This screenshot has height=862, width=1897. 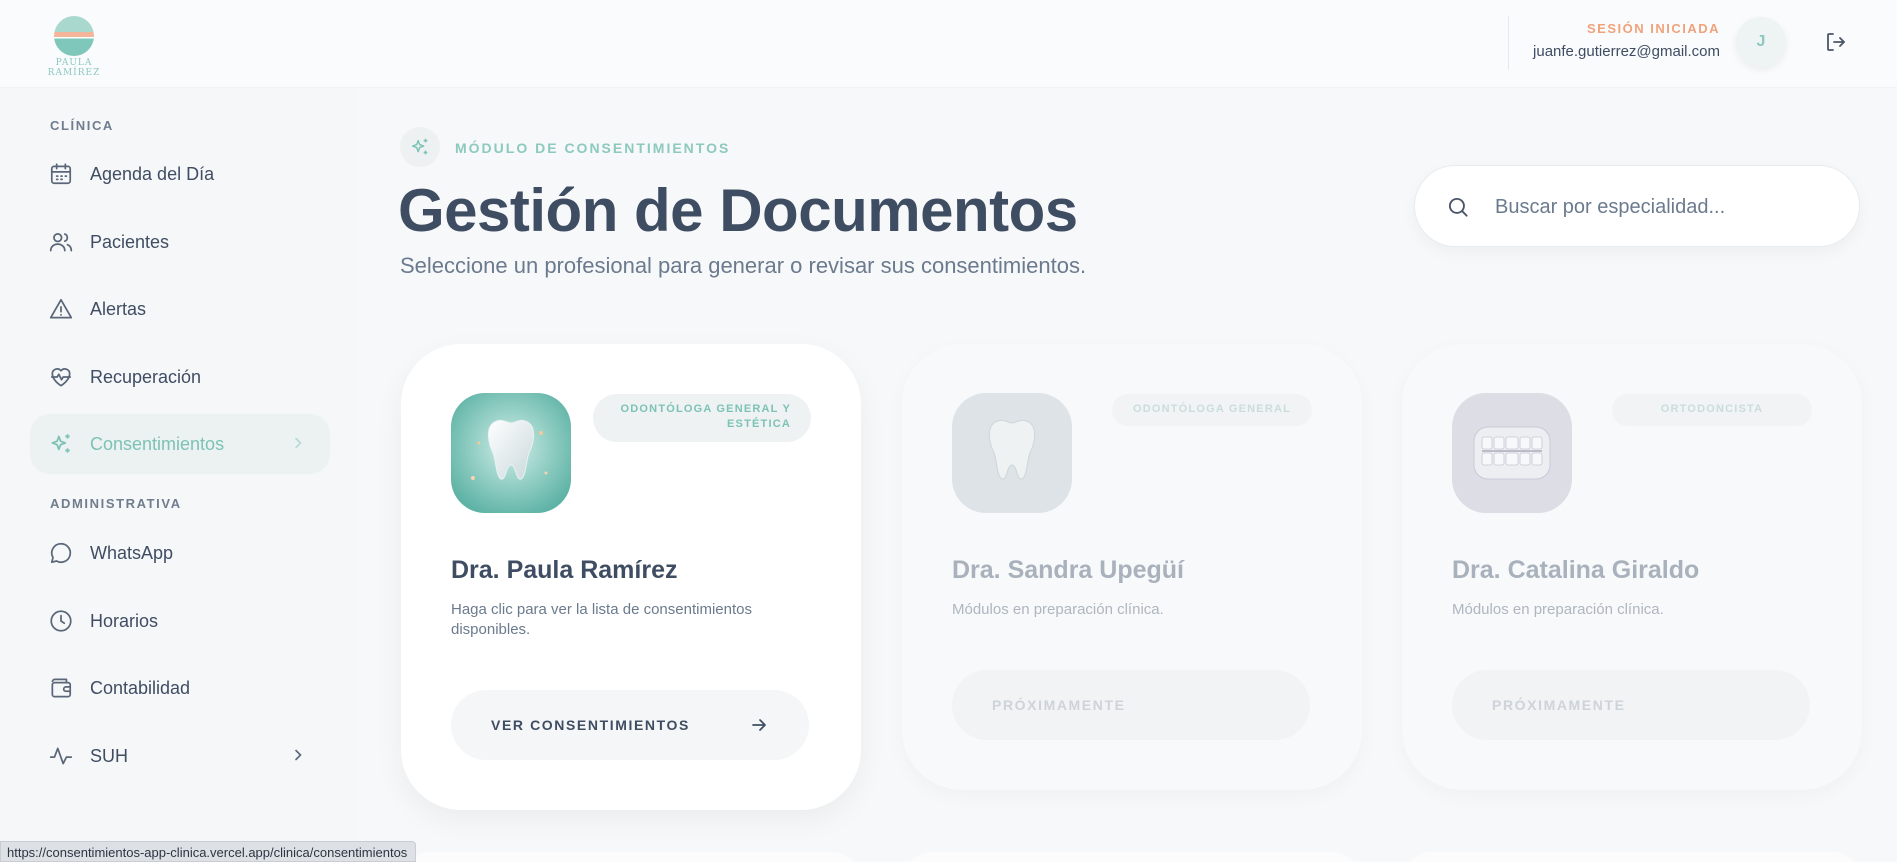 I want to click on sidebar-item-label: WhatsApp, so click(x=132, y=553).